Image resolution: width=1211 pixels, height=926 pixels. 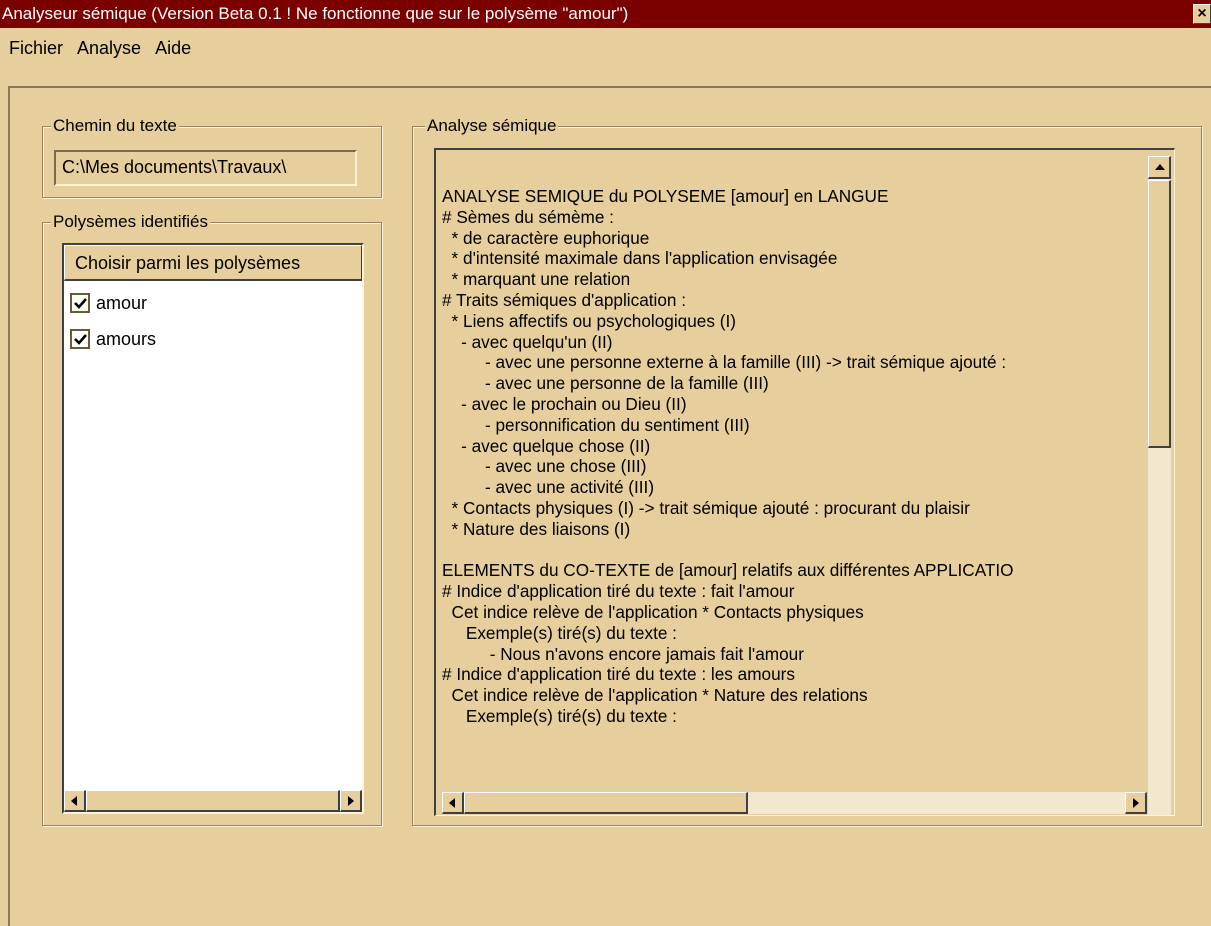 What do you see at coordinates (36, 48) in the screenshot?
I see `menu-fichier: Fichier` at bounding box center [36, 48].